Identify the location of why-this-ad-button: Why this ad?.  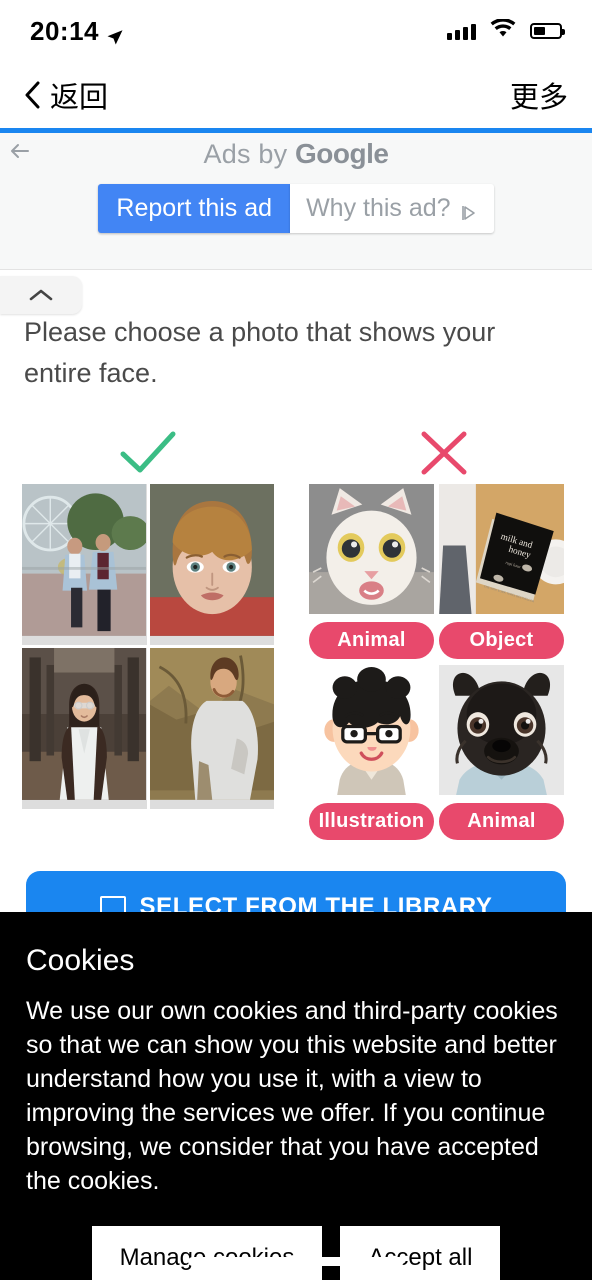
(392, 208).